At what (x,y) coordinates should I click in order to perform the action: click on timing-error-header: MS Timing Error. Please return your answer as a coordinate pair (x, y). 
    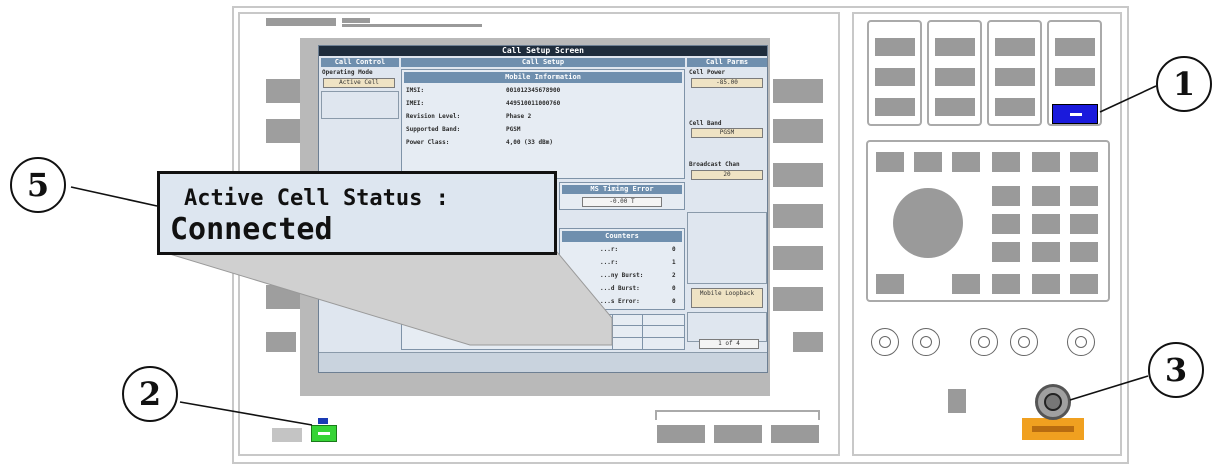
    Looking at the image, I should click on (622, 189).